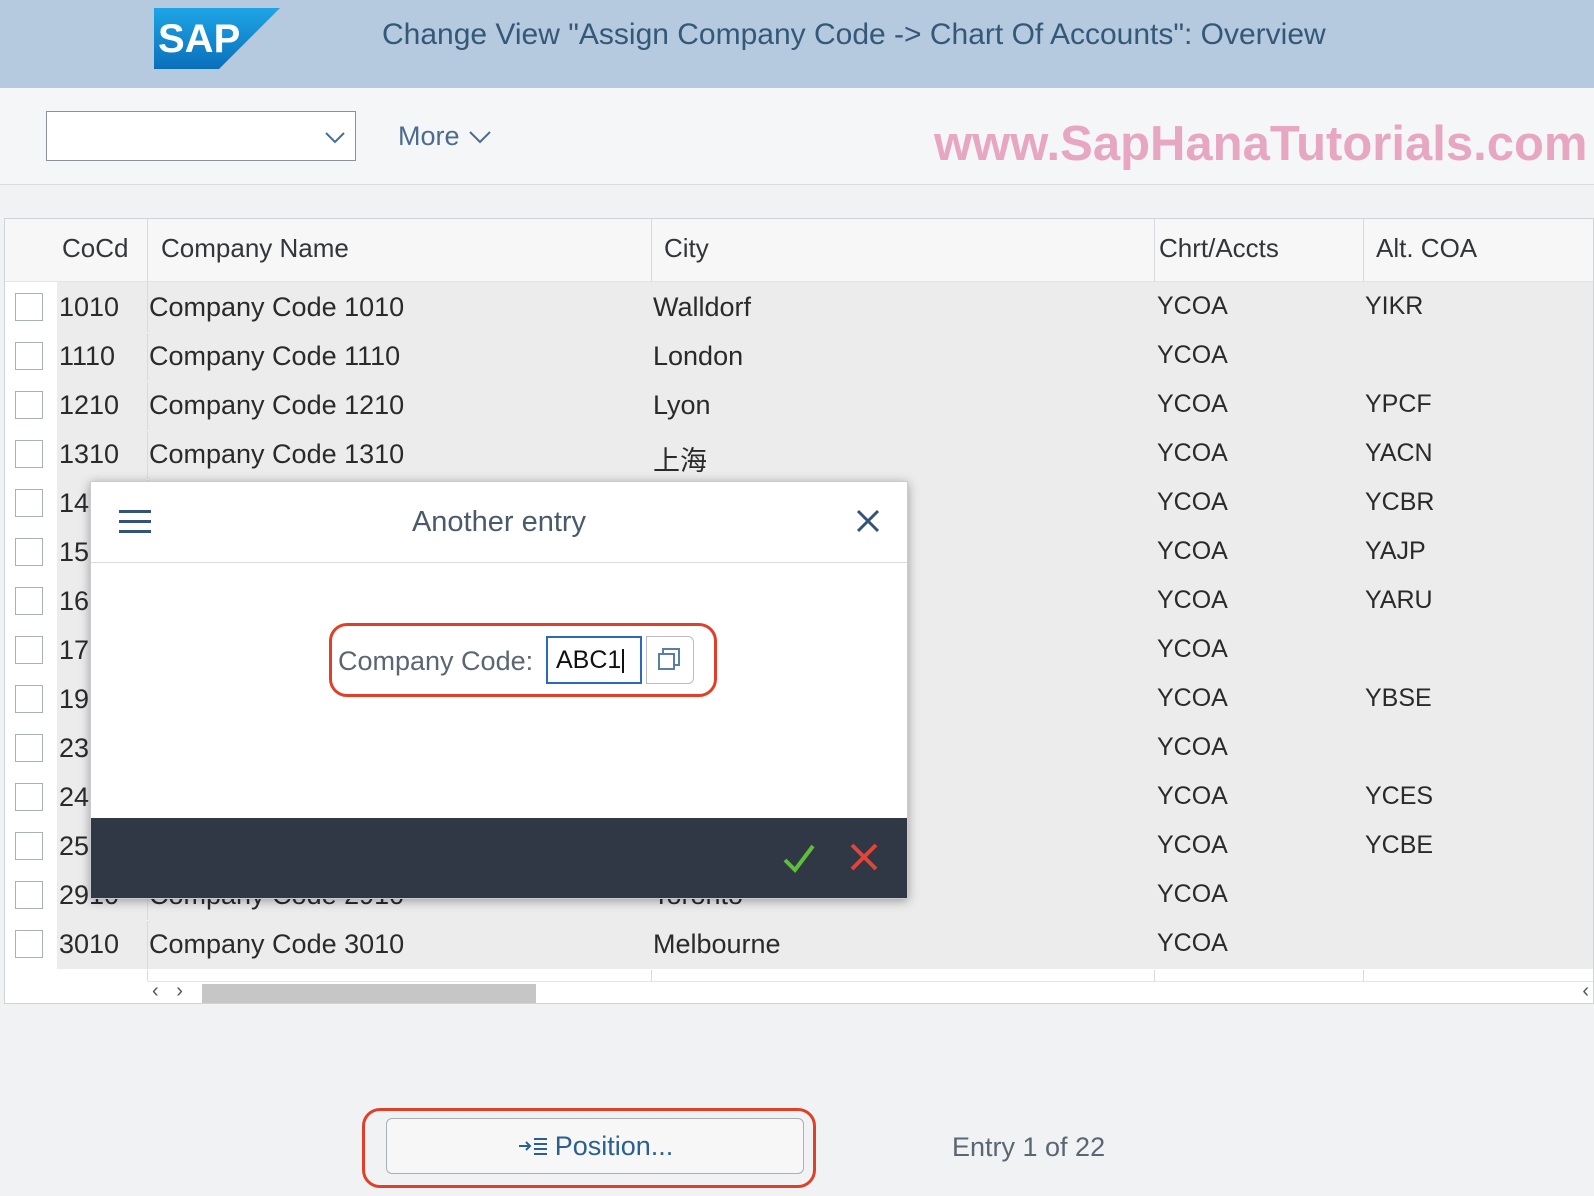 The width and height of the screenshot is (1594, 1196). What do you see at coordinates (276, 944) in the screenshot?
I see `cell-company-name: Company Code 3010` at bounding box center [276, 944].